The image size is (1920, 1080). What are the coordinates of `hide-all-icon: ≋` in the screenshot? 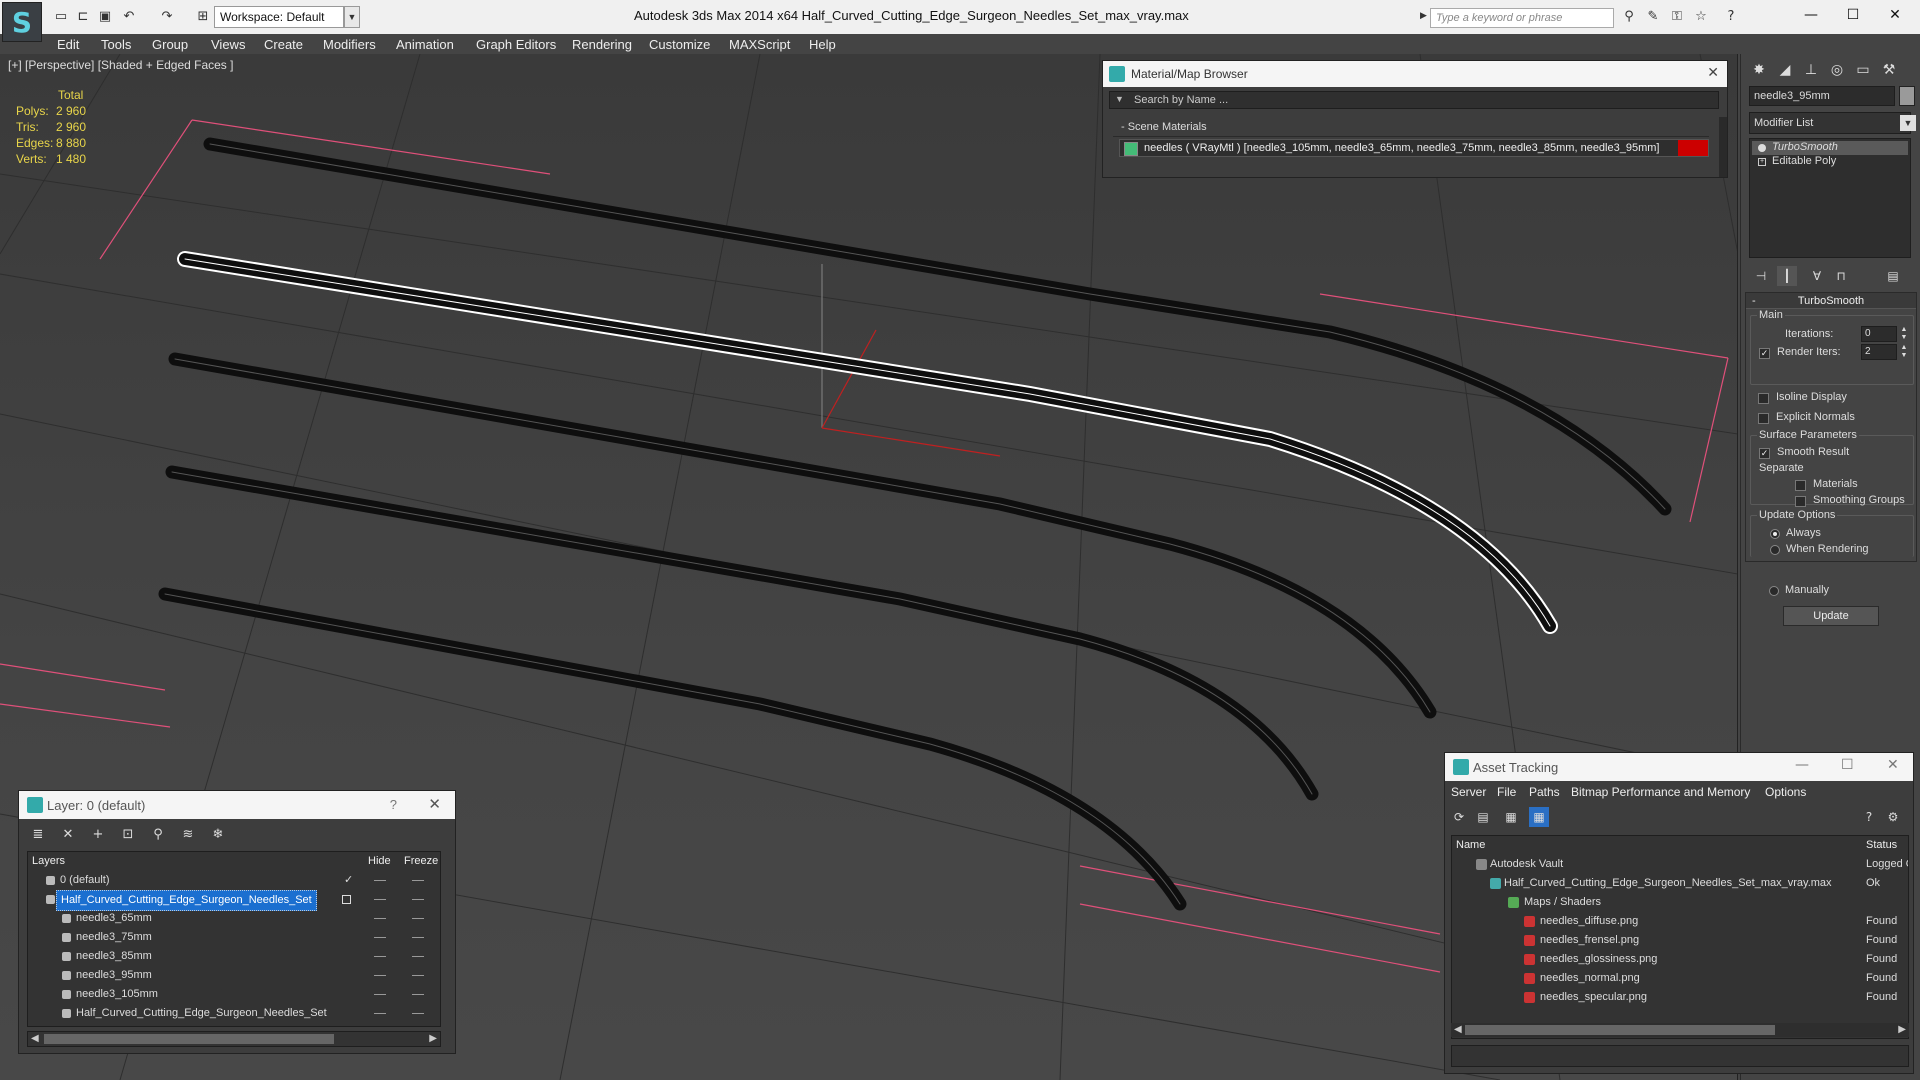 It's located at (188, 835).